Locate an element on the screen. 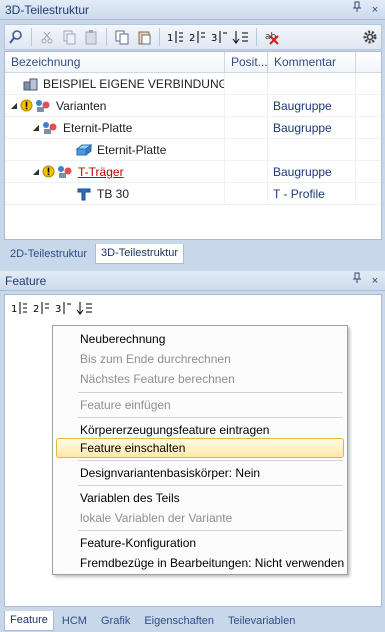 The width and height of the screenshot is (385, 632). feature-panel-title: Feature × is located at coordinates (192, 281).